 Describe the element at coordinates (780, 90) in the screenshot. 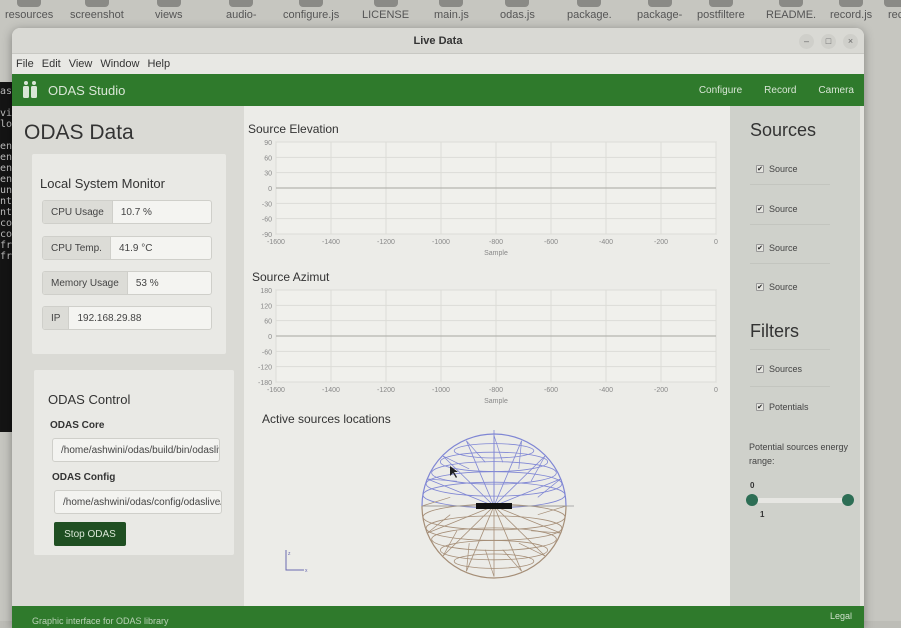

I see `nav-record: Record` at that location.